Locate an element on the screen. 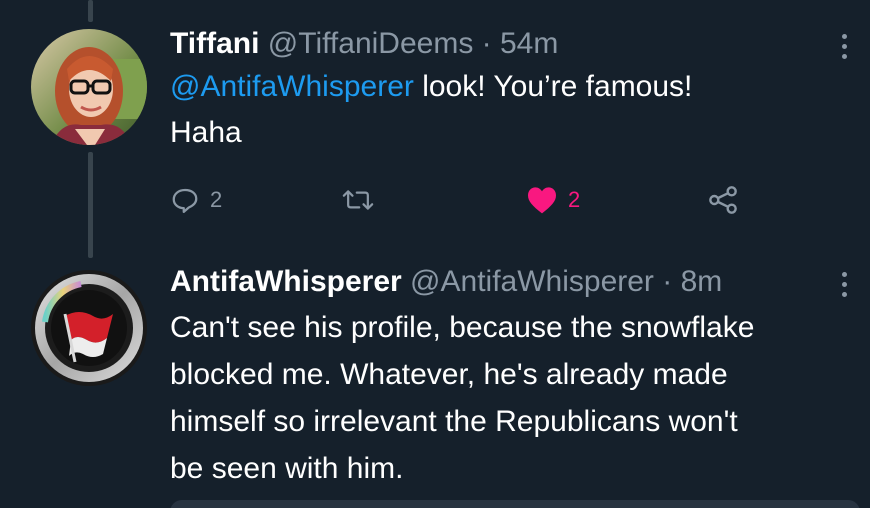 The image size is (870, 508). username: @AntifaWhisperer is located at coordinates (532, 281).